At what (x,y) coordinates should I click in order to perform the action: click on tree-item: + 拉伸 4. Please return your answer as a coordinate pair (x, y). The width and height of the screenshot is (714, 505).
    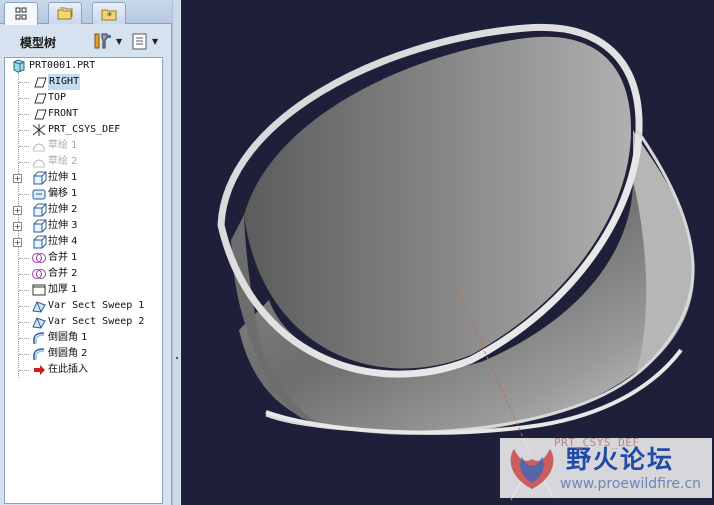
    Looking at the image, I should click on (83, 242).